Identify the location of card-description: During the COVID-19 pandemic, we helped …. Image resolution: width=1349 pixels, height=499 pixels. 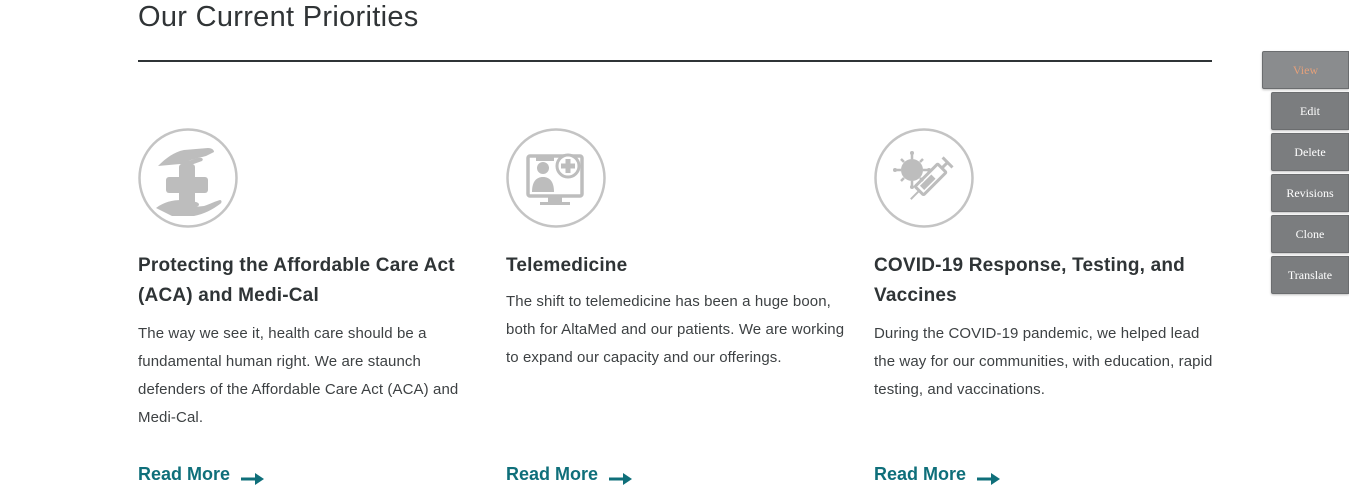
(1043, 361).